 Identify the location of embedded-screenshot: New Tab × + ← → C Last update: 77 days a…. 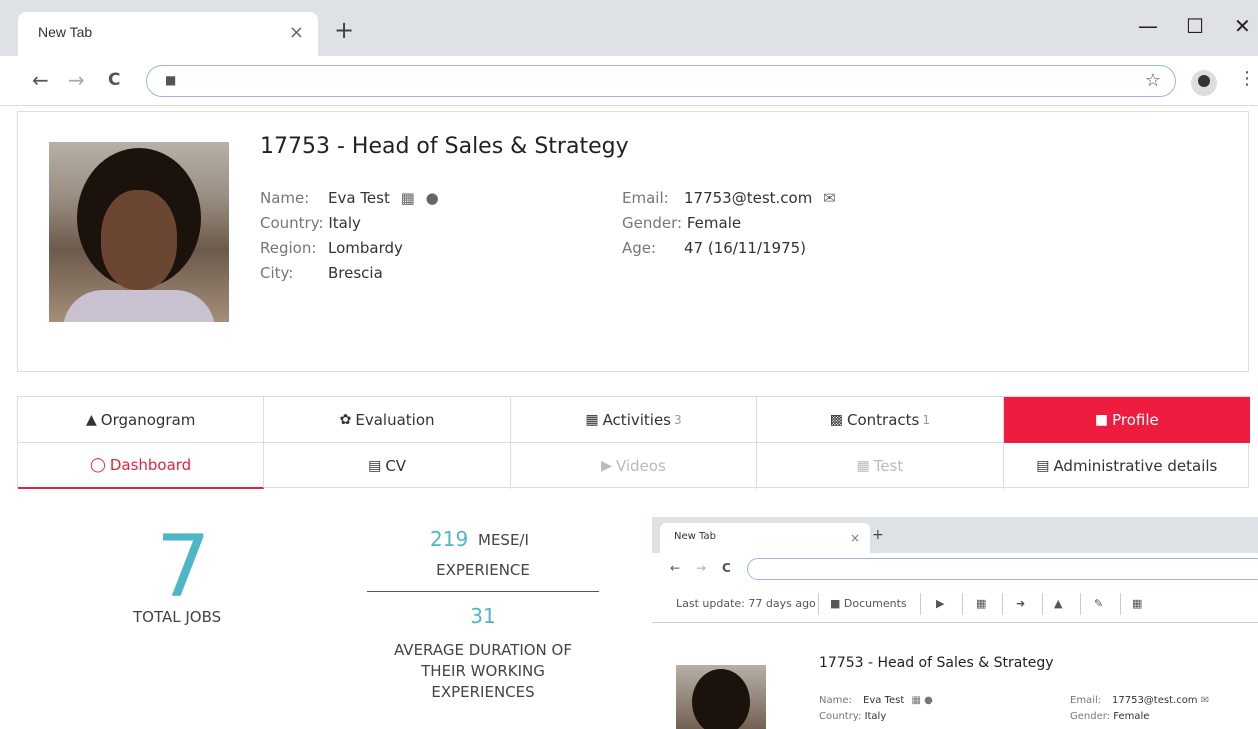
(955, 623).